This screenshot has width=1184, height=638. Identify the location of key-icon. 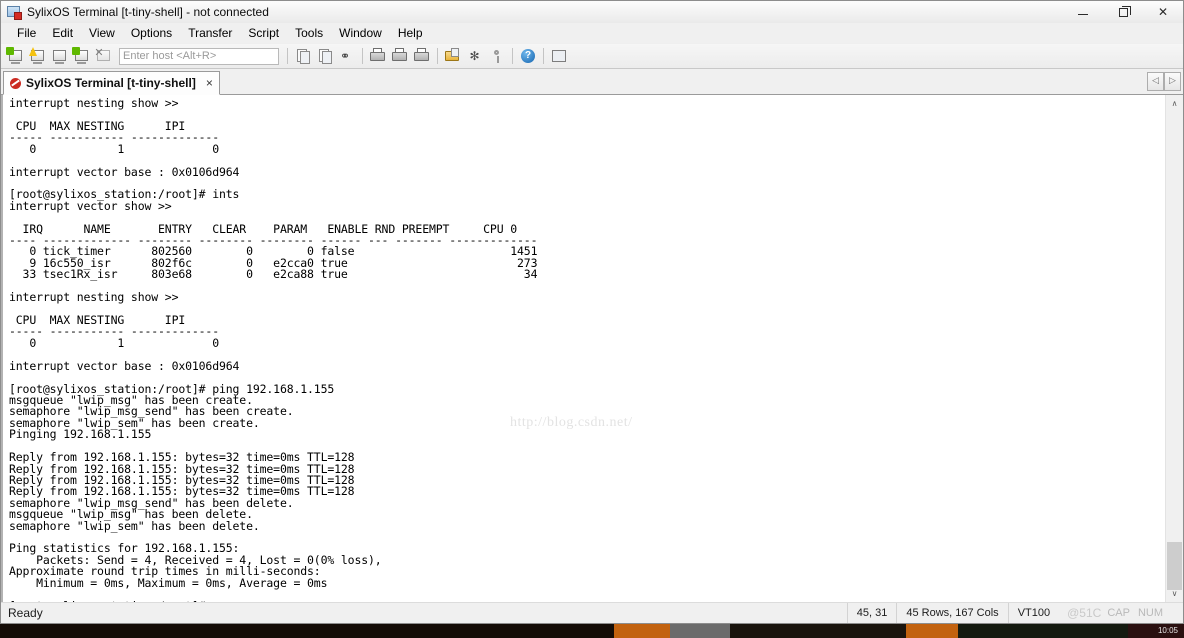
(497, 56).